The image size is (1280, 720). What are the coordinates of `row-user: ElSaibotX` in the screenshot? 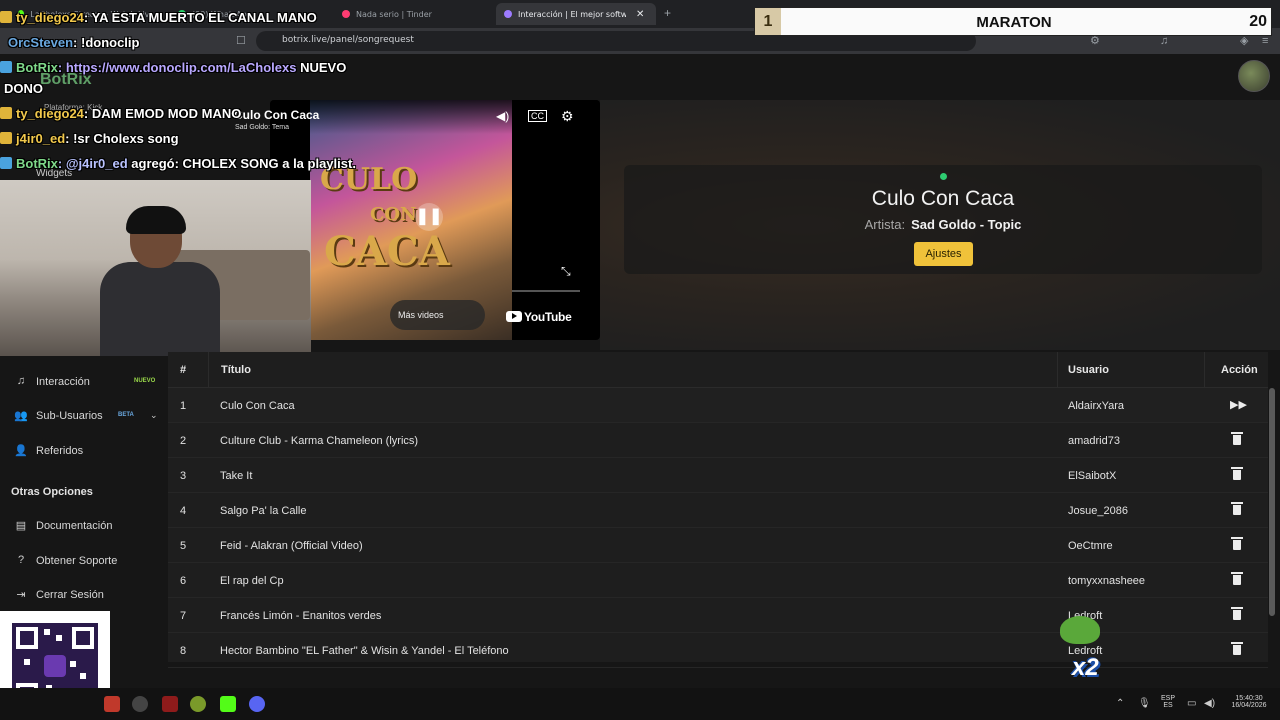 It's located at (1092, 476).